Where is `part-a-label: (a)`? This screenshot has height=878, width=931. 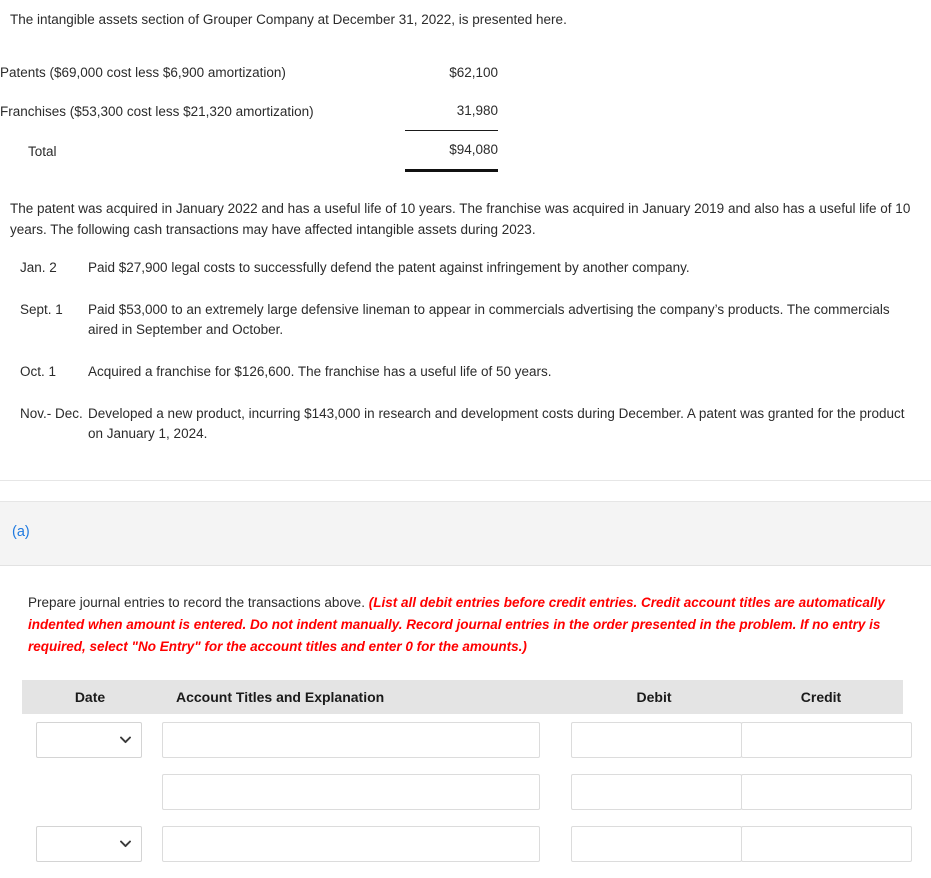
part-a-label: (a) is located at coordinates (465, 521).